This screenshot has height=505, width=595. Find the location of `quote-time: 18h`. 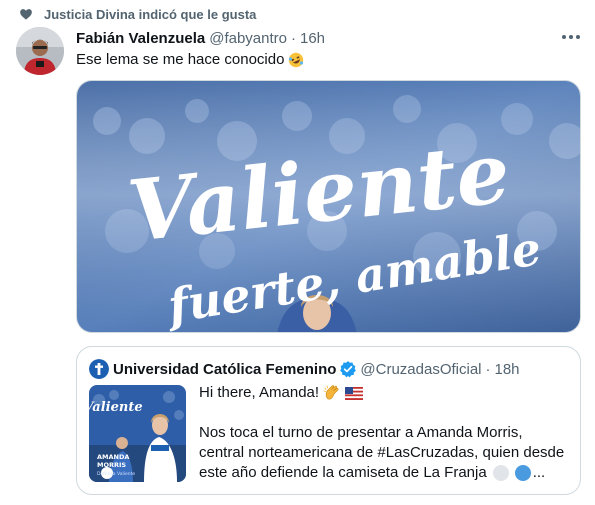

quote-time: 18h is located at coordinates (507, 369).